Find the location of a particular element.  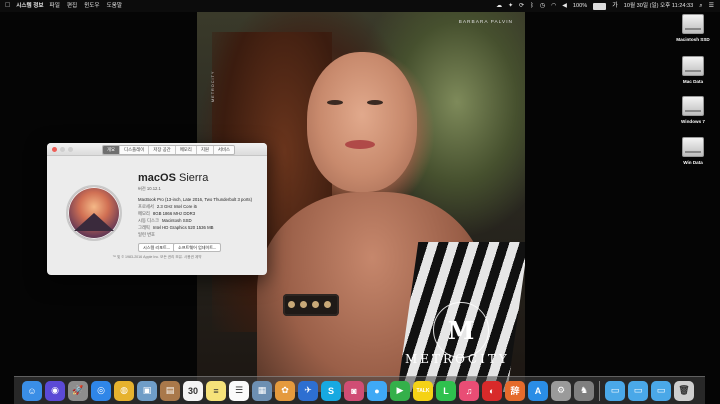

tab-bar: 개요 디스플레이 저장 공간 메모리 지원 서비스 is located at coordinates (169, 150).